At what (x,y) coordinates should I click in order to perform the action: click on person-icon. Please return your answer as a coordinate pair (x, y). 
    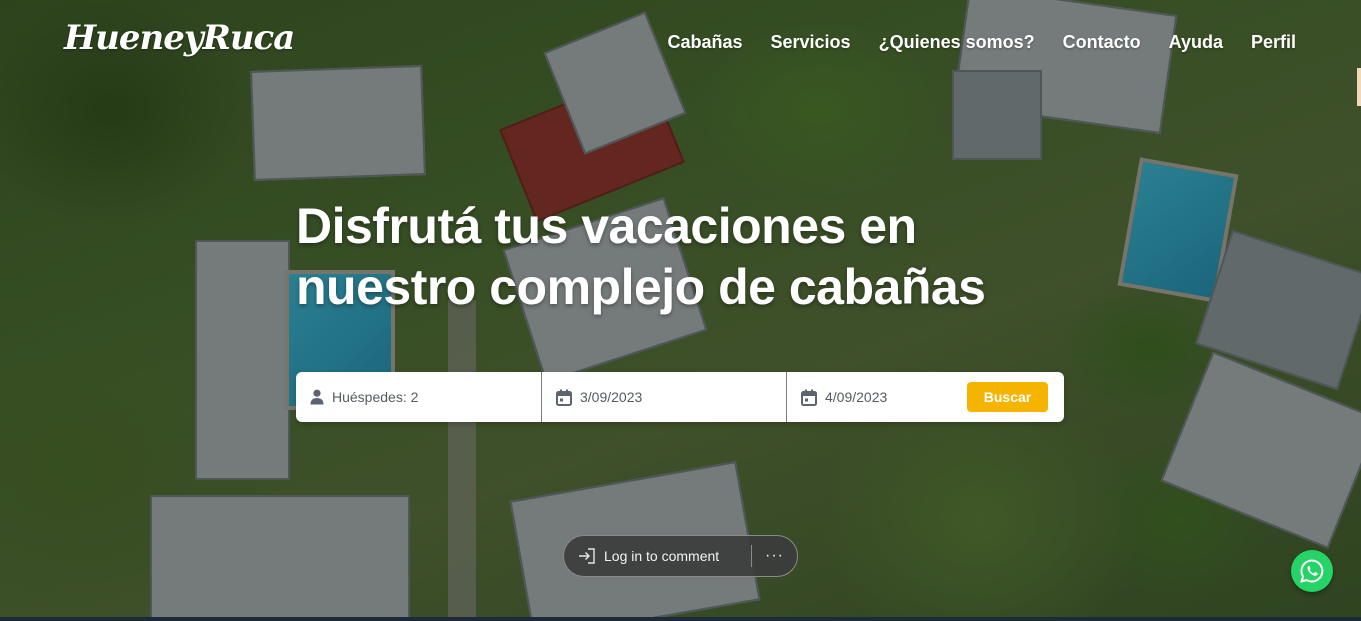
    Looking at the image, I should click on (317, 397).